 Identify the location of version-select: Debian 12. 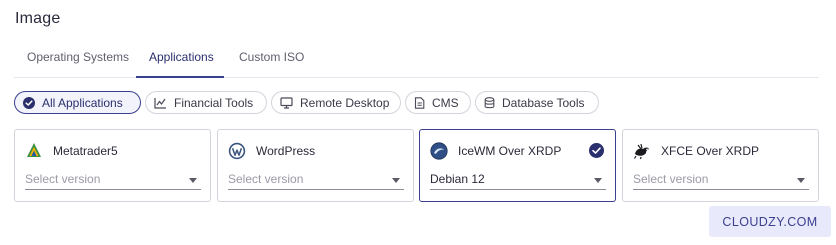
(518, 178).